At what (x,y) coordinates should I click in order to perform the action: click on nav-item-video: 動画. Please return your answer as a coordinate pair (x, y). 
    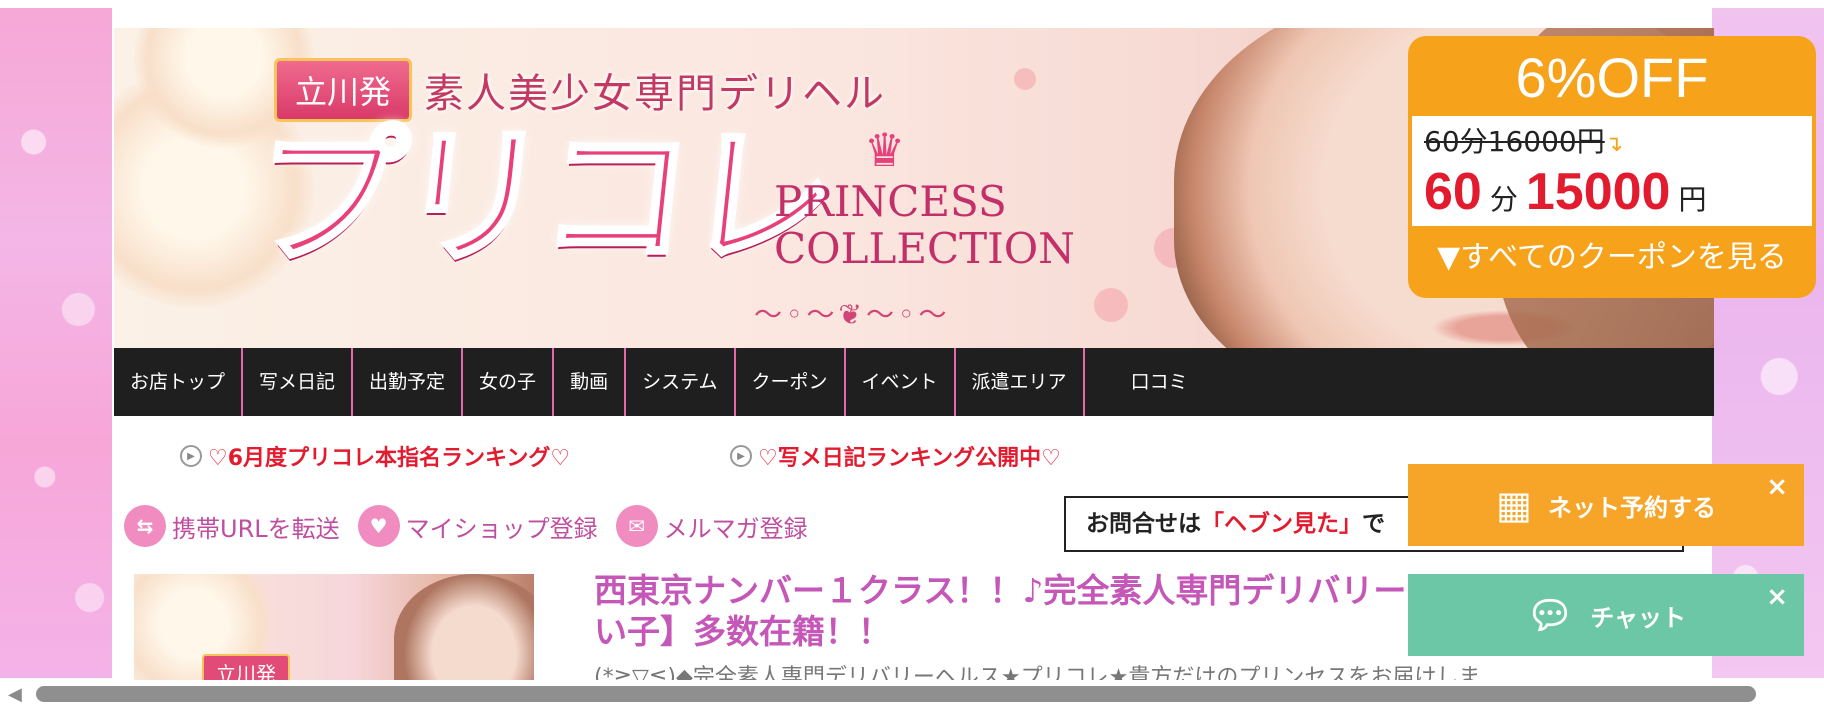
    Looking at the image, I should click on (590, 382).